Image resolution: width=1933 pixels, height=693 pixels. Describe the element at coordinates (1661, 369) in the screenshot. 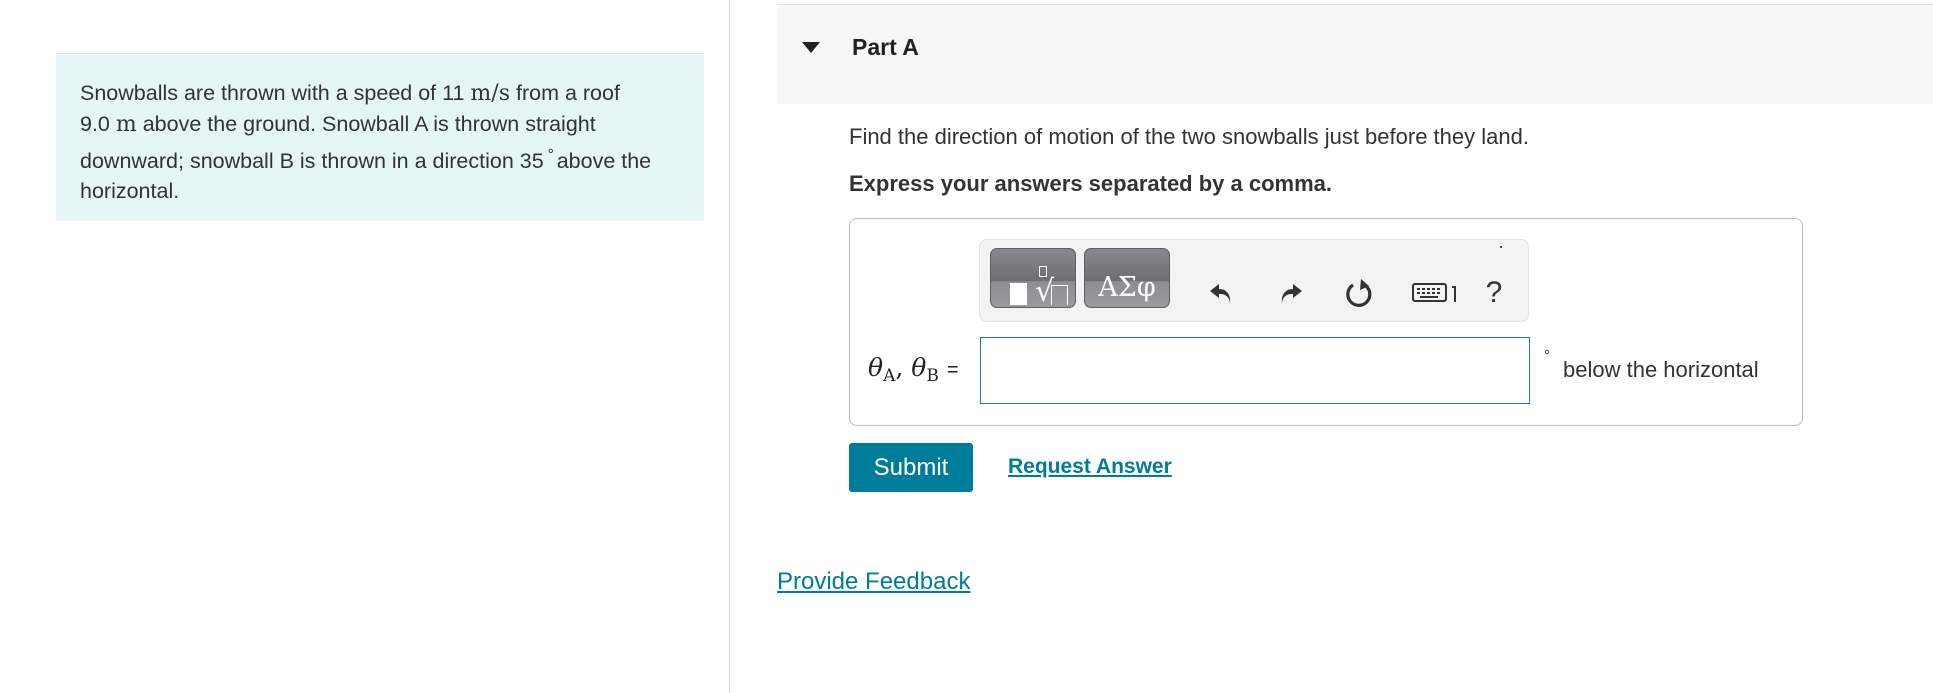

I see `unit-label: below the horizontal` at that location.